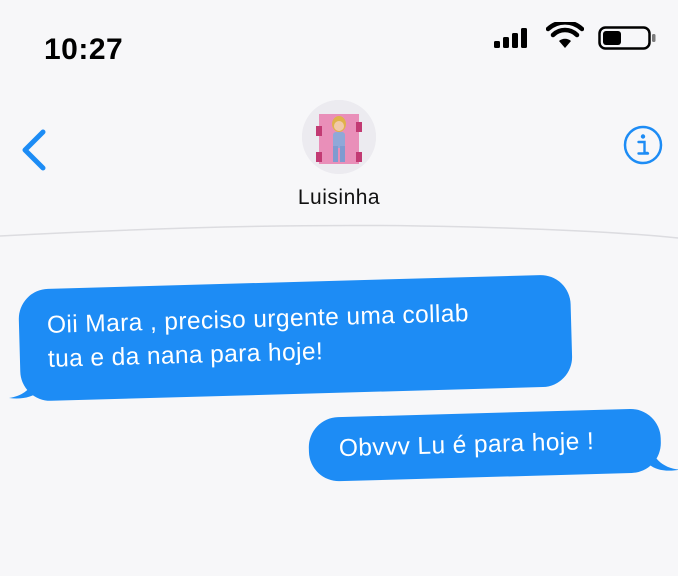  What do you see at coordinates (643, 145) in the screenshot?
I see `info-circle-icon` at bounding box center [643, 145].